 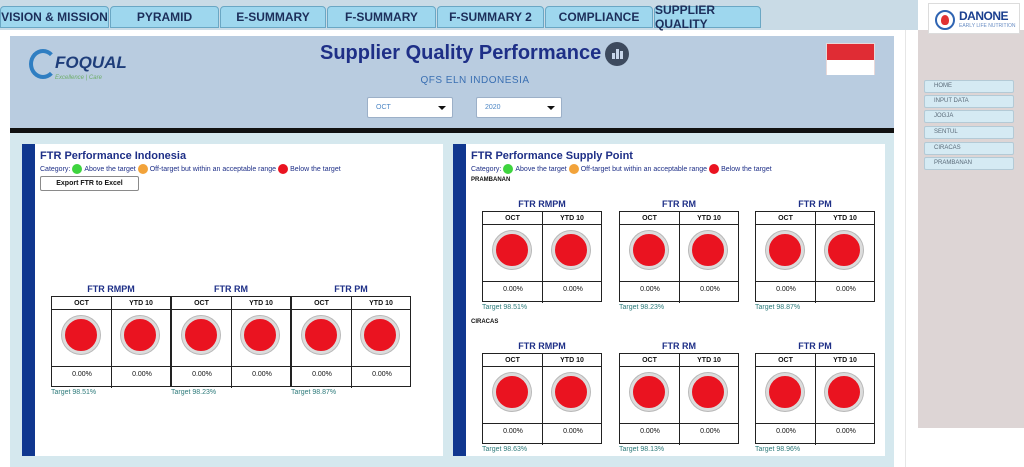 I want to click on sidebar-item-sentul: SENTUL, so click(x=969, y=132).